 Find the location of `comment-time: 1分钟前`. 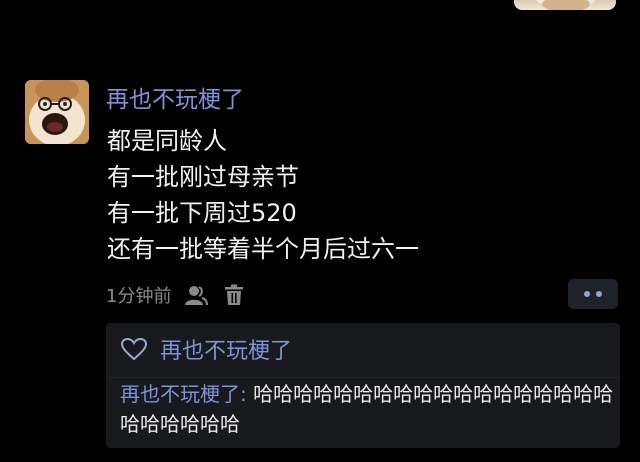

comment-time: 1分钟前 is located at coordinates (139, 296).